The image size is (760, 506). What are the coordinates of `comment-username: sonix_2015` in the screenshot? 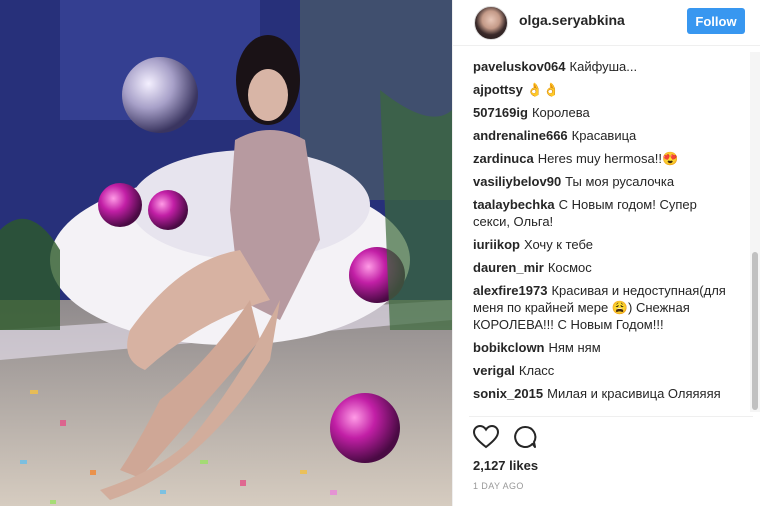 It's located at (508, 393).